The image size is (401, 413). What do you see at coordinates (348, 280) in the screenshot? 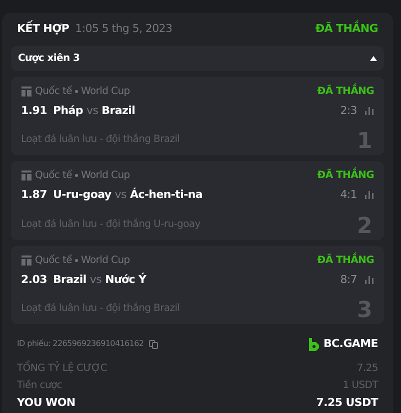
I see `score: 8:7` at bounding box center [348, 280].